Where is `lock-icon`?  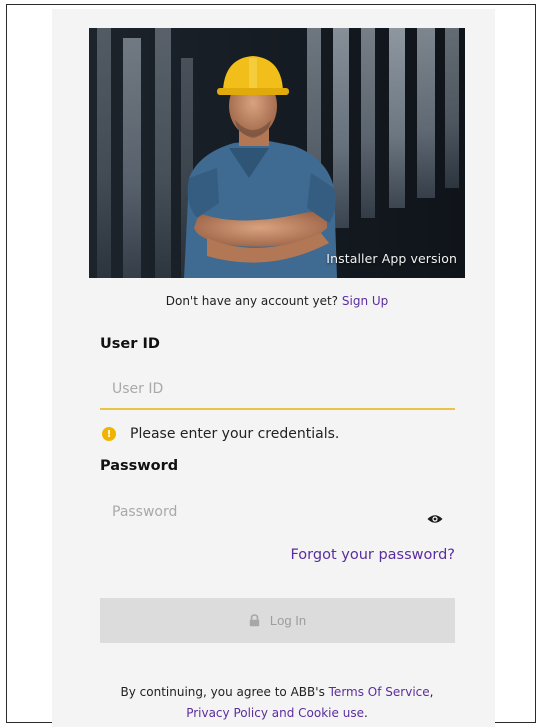
lock-icon is located at coordinates (254, 620).